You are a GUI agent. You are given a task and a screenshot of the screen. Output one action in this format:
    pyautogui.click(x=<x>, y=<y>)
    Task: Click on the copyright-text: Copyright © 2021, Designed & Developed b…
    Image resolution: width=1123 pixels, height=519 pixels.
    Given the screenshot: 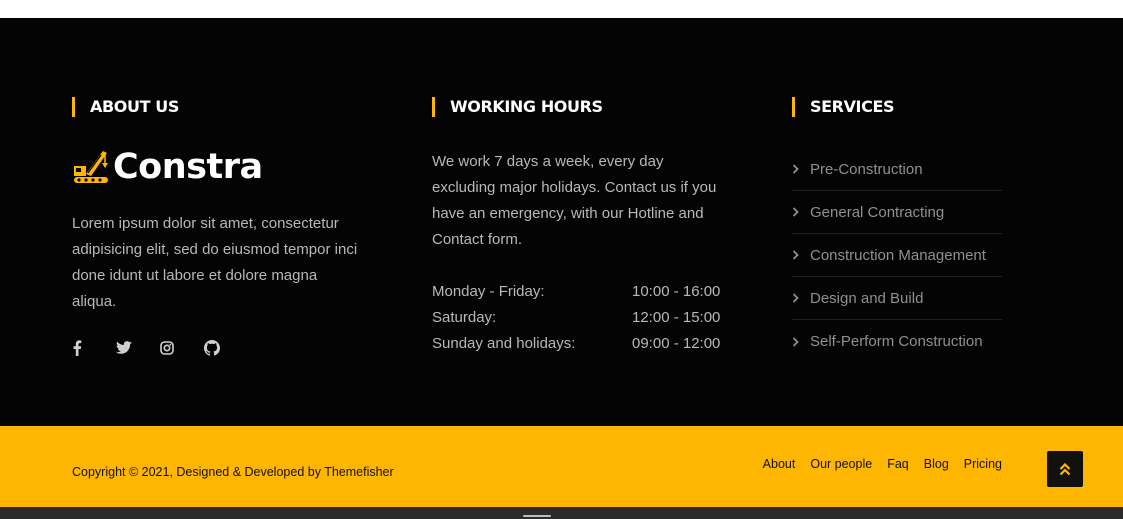 What is the action you would take?
    pyautogui.click(x=233, y=472)
    